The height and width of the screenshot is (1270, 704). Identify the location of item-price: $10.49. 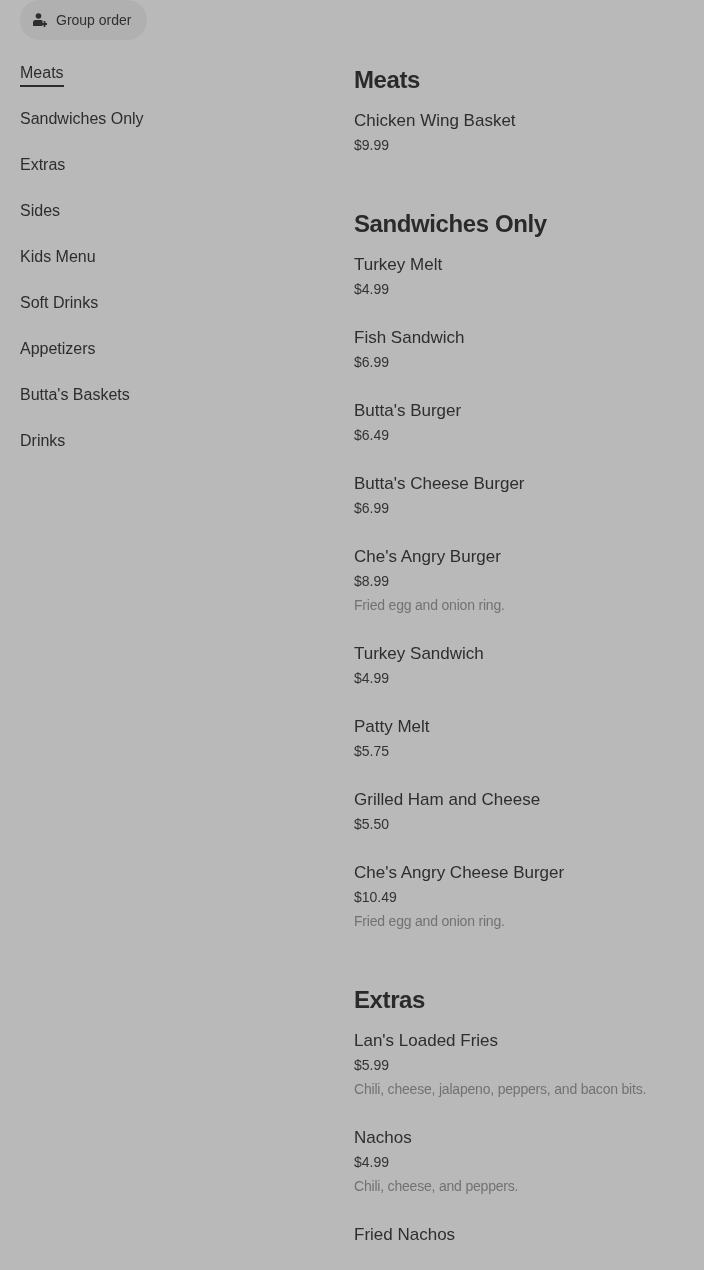
(375, 897).